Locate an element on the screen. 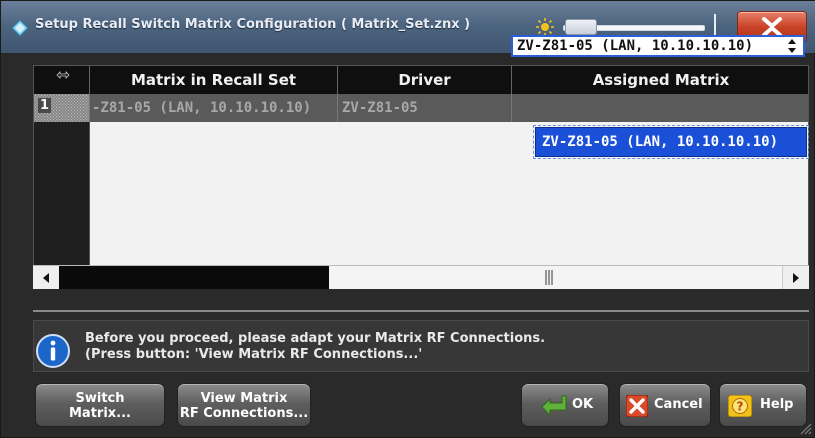 Image resolution: width=815 pixels, height=438 pixels. brightness-slider is located at coordinates (634, 27).